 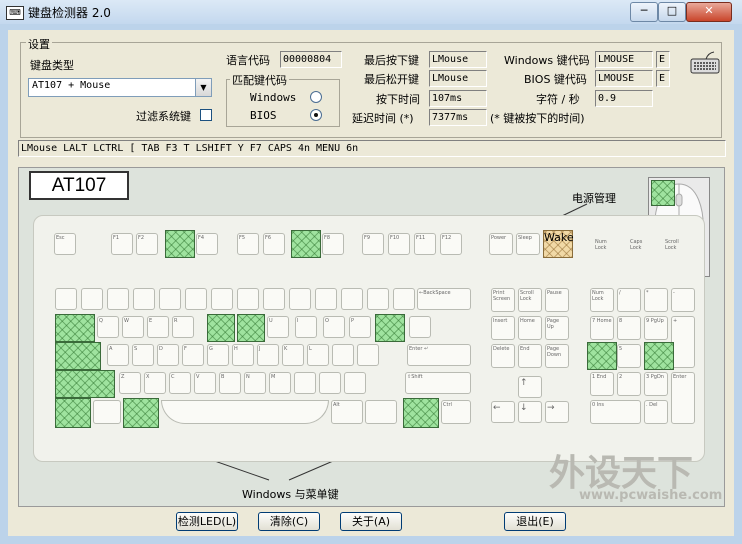 I want to click on press-time-field: 107ms, so click(x=458, y=98).